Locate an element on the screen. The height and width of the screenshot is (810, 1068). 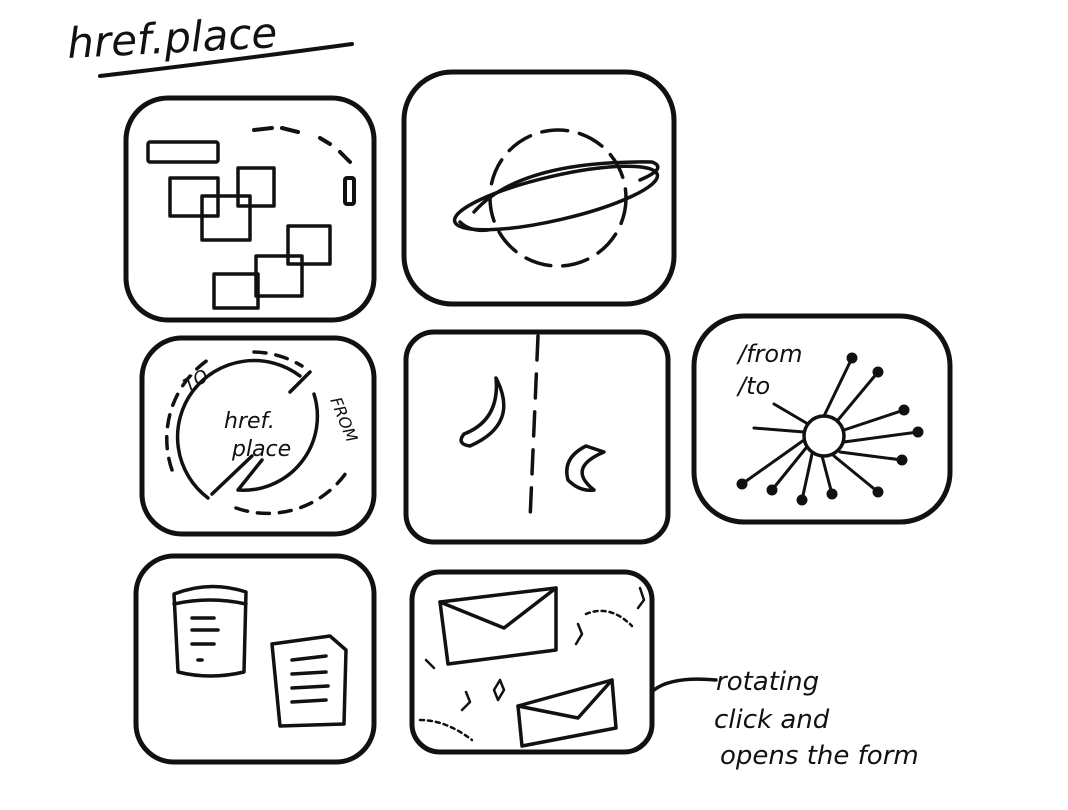
portal-to-label: TO is located at coordinates (196, 381).